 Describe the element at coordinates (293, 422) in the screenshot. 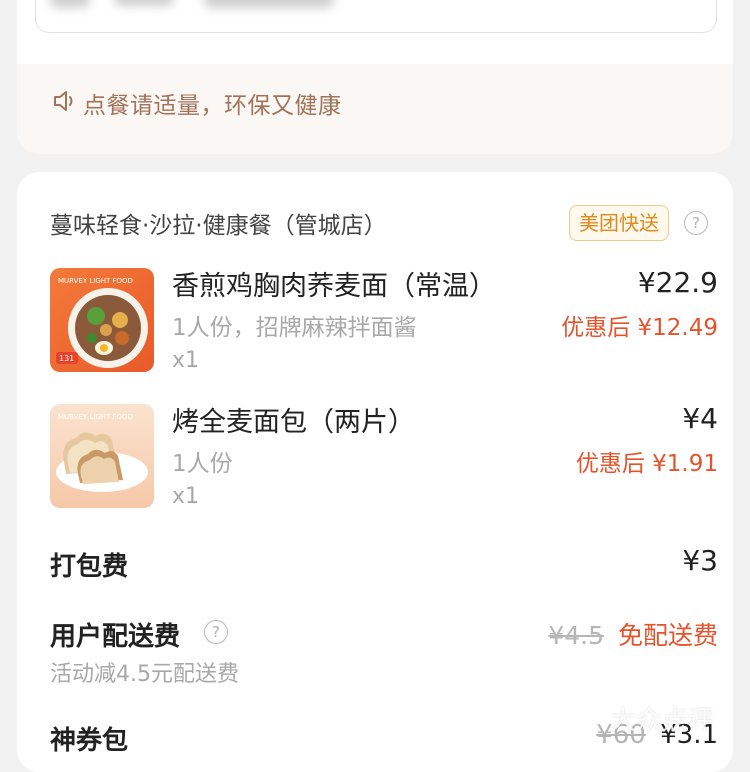

I see `item-name: 烤全麦面包（两片）` at that location.